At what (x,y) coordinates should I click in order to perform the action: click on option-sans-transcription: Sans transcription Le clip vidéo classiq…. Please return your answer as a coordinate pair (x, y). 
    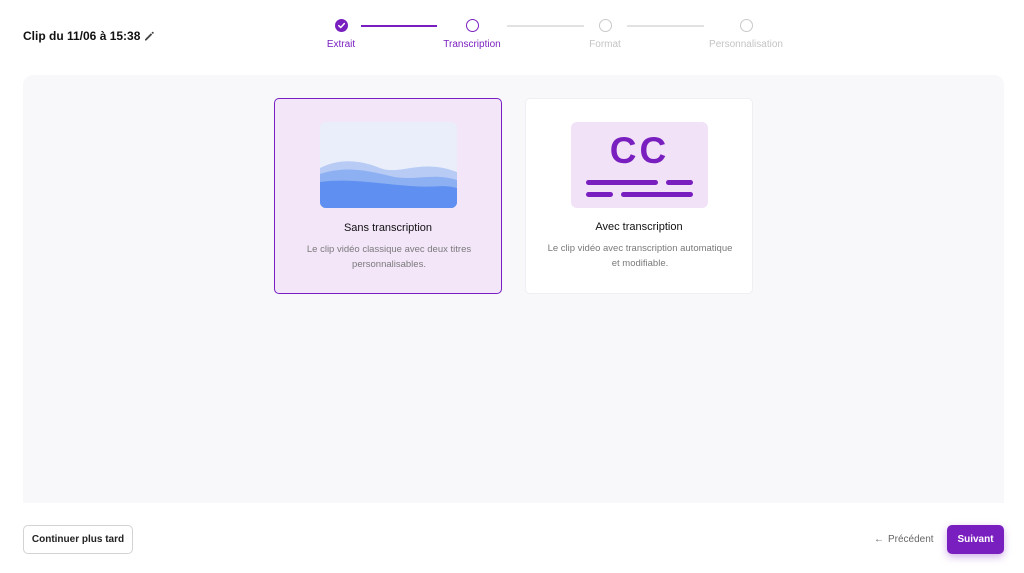
    Looking at the image, I should click on (388, 196).